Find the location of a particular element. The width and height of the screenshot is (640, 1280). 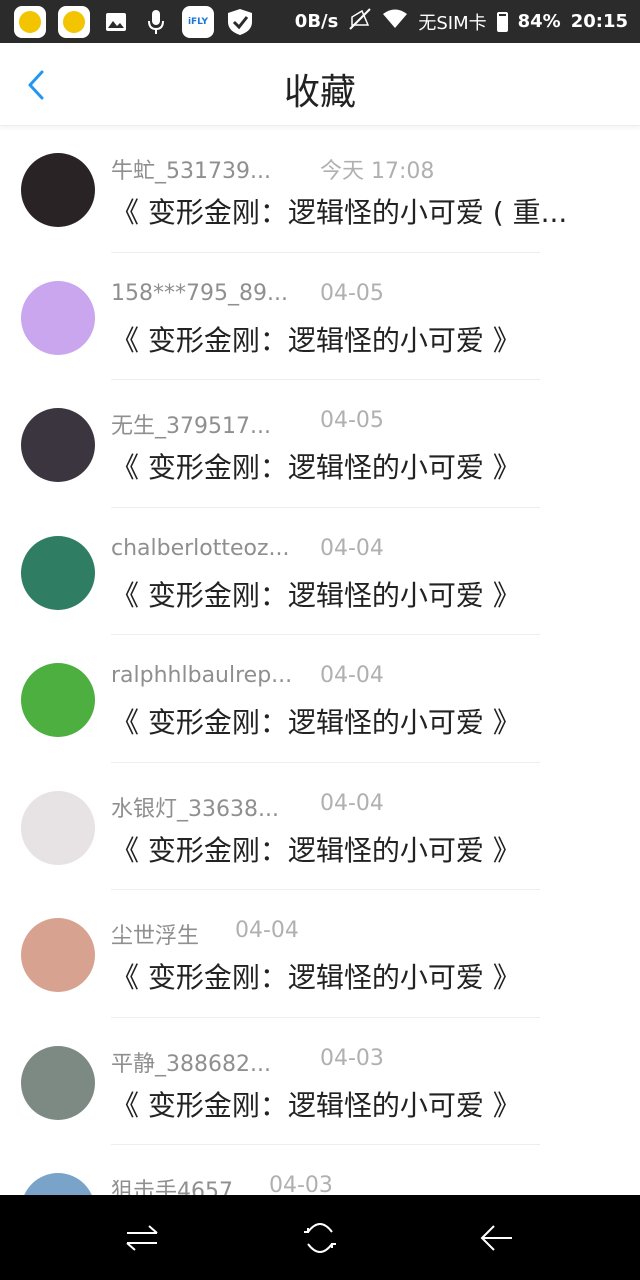

status-bar: iFLY 0B/s 无SIM卡 84% 20:15 is located at coordinates (320, 21).